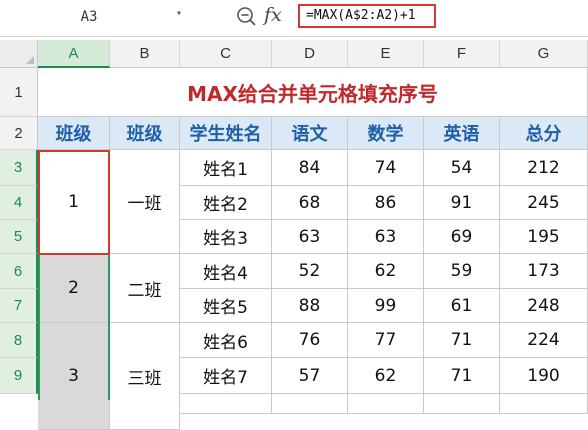 The image size is (588, 430). Describe the element at coordinates (462, 203) in the screenshot. I see `data-cell: 91` at that location.